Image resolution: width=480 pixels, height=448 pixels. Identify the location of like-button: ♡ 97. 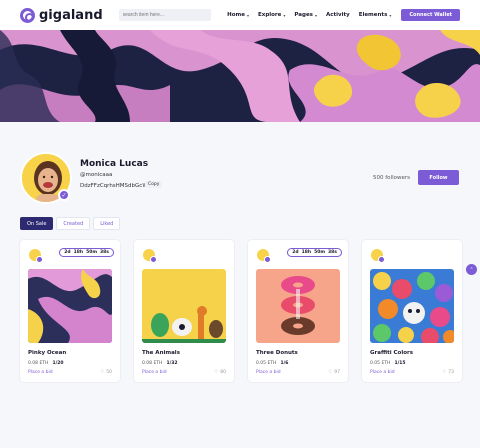
(334, 372).